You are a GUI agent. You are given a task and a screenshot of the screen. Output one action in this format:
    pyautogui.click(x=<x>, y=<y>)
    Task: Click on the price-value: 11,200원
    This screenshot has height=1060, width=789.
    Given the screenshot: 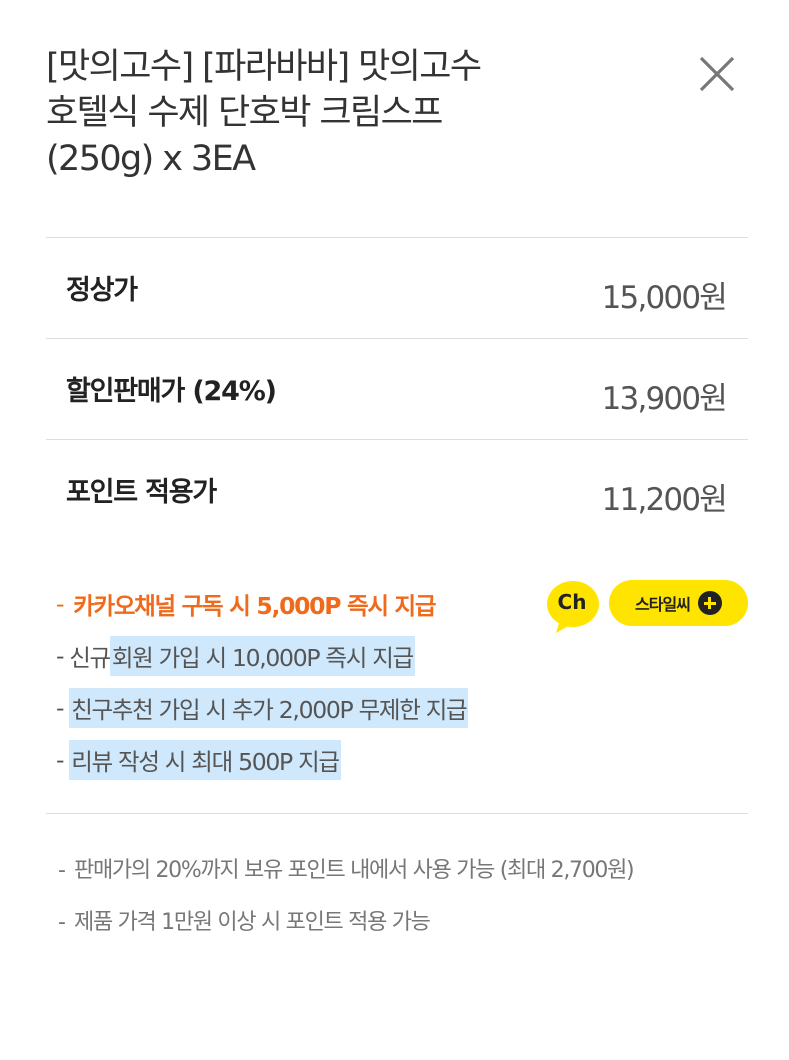 What is the action you would take?
    pyautogui.click(x=664, y=500)
    